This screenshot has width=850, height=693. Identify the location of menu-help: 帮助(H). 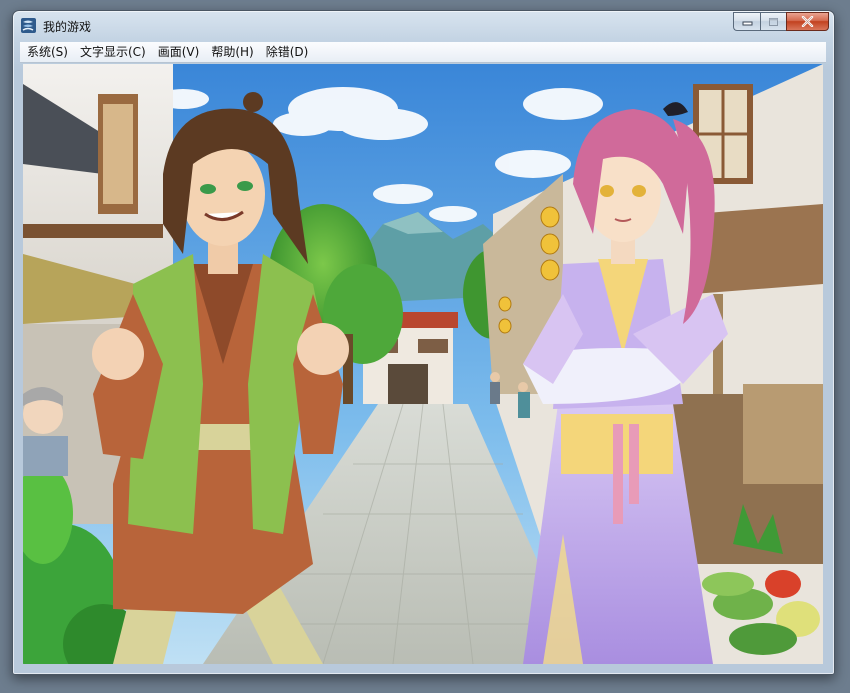
(232, 52).